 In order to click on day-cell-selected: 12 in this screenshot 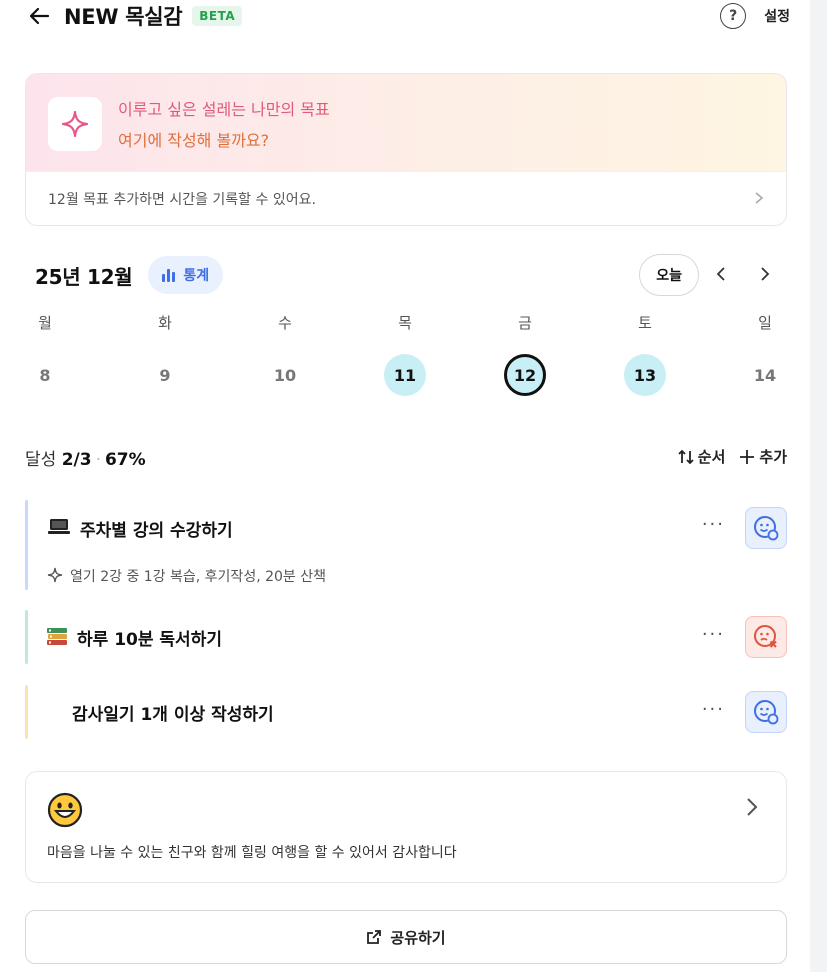, I will do `click(525, 375)`.